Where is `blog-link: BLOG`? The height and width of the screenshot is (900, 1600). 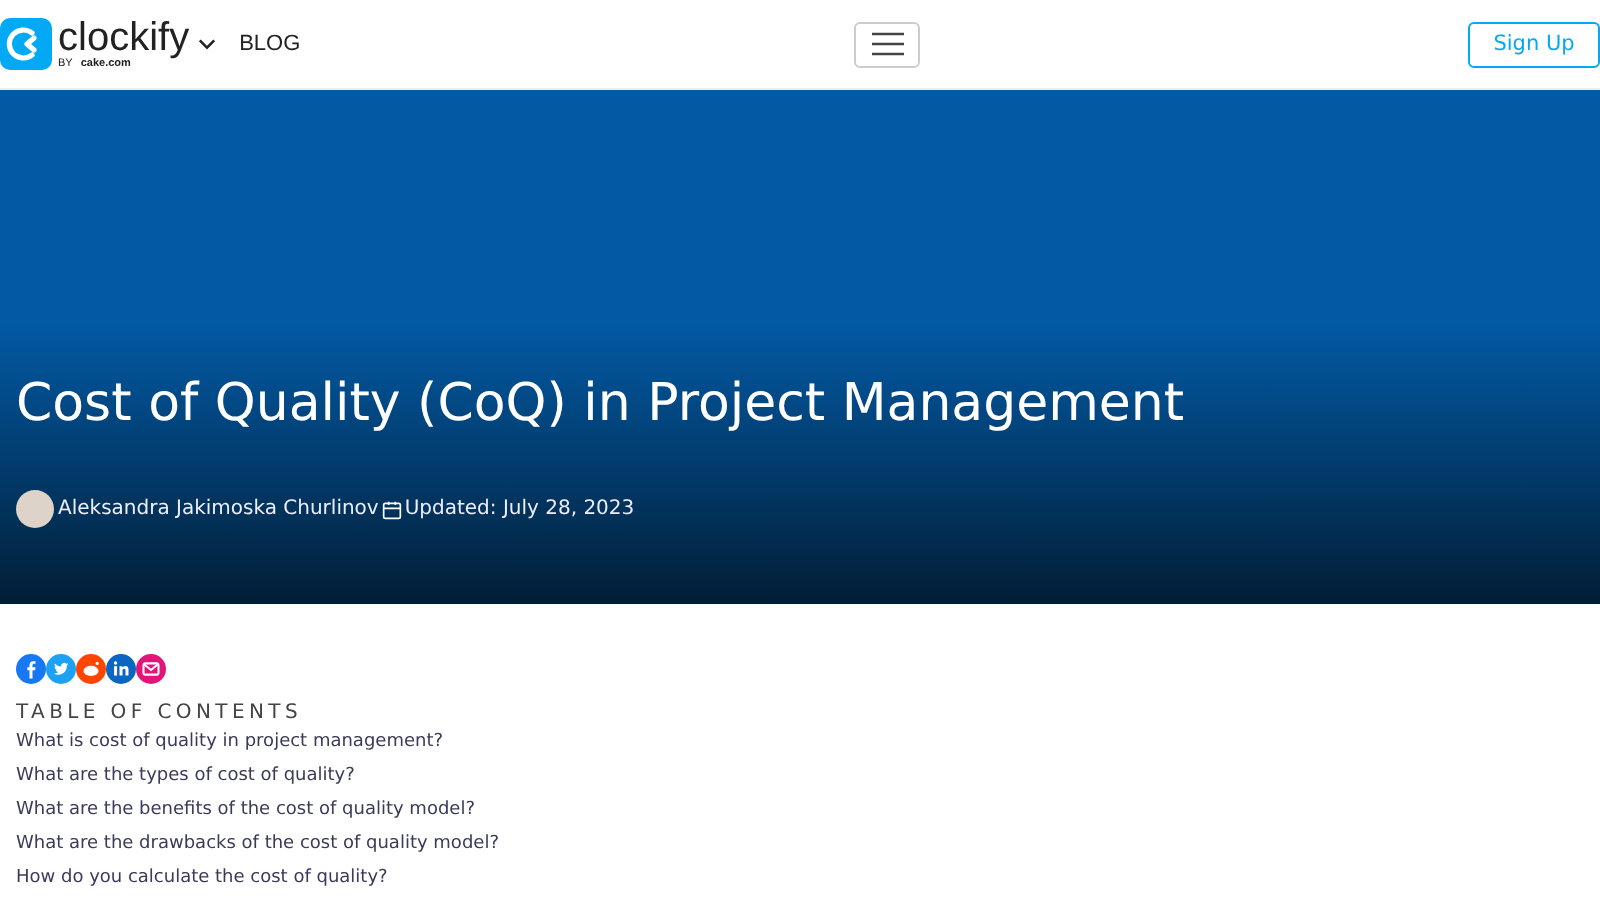
blog-link: BLOG is located at coordinates (270, 44).